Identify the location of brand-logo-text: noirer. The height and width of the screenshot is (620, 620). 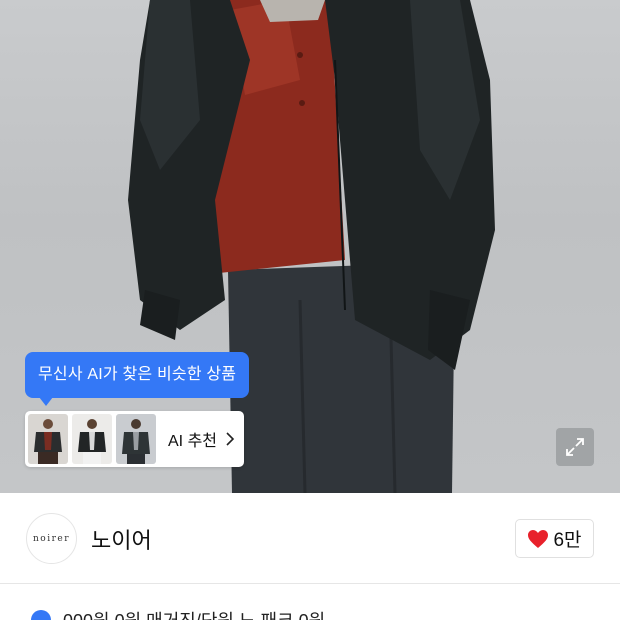
(51, 538).